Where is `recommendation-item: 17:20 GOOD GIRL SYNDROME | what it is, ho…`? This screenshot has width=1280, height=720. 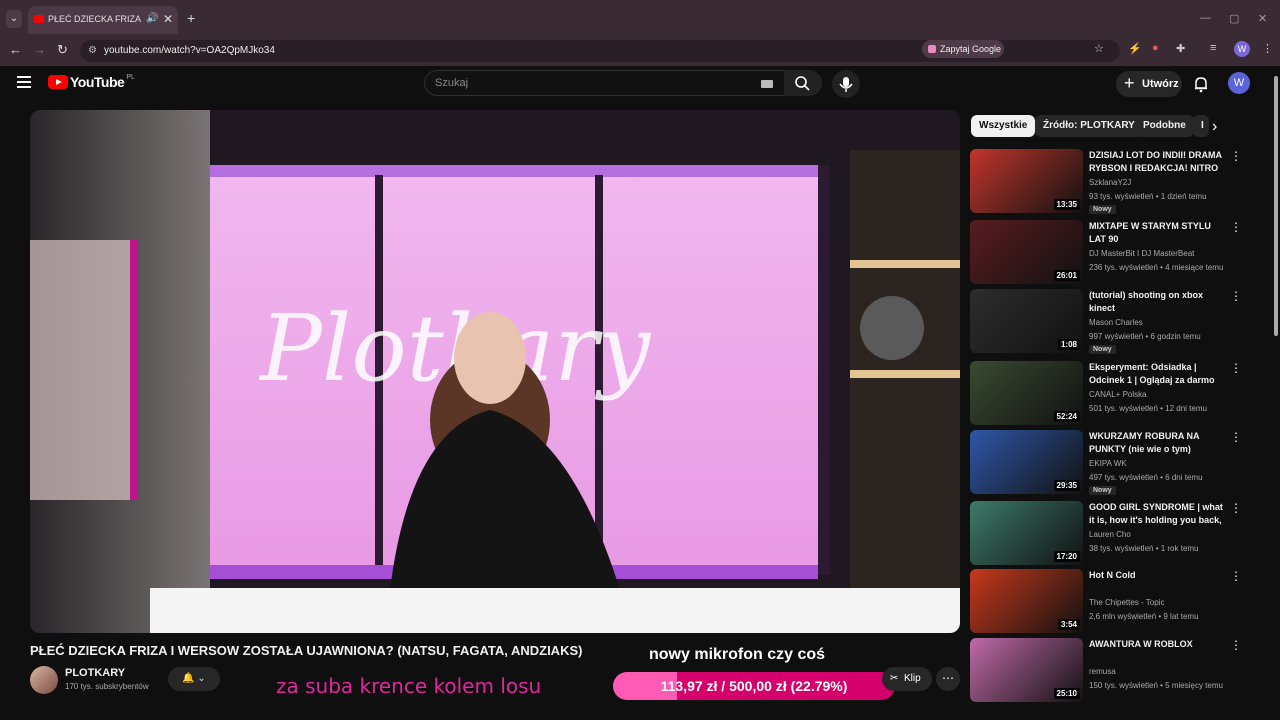 recommendation-item: 17:20 GOOD GIRL SYNDROME | what it is, ho… is located at coordinates (1106, 533).